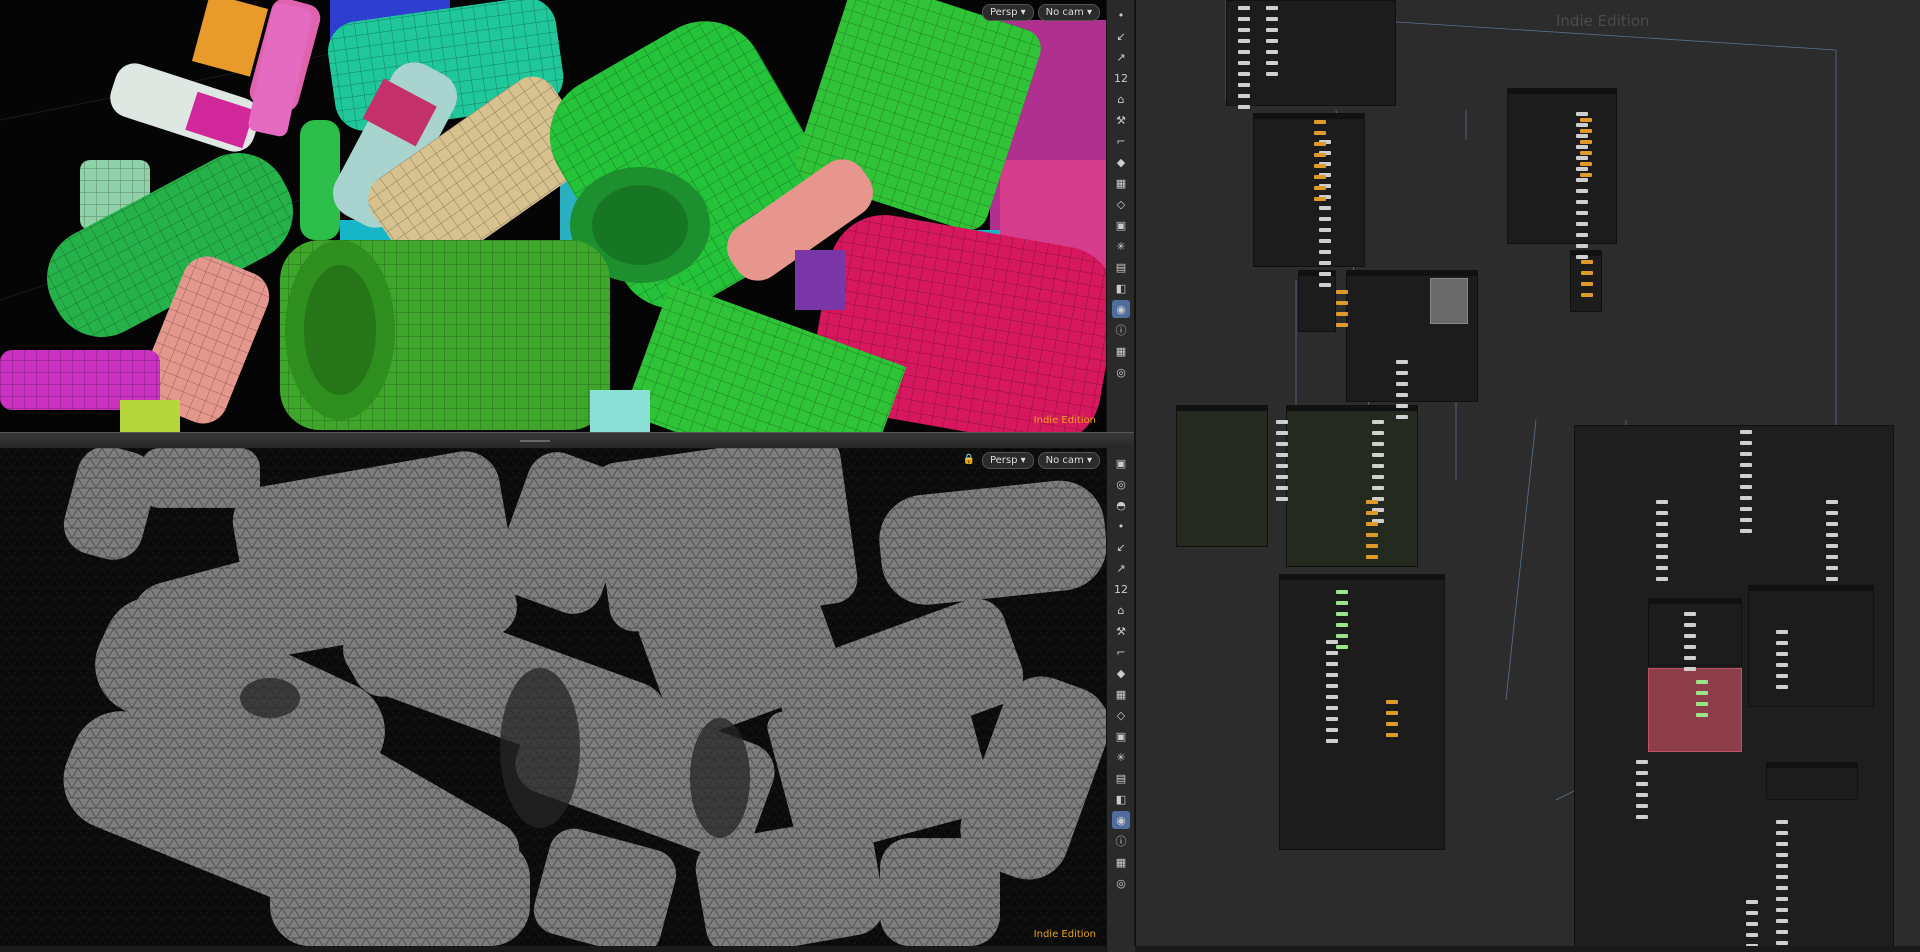 The height and width of the screenshot is (952, 1920). I want to click on viewport-tool-icon: ◇, so click(1121, 204).